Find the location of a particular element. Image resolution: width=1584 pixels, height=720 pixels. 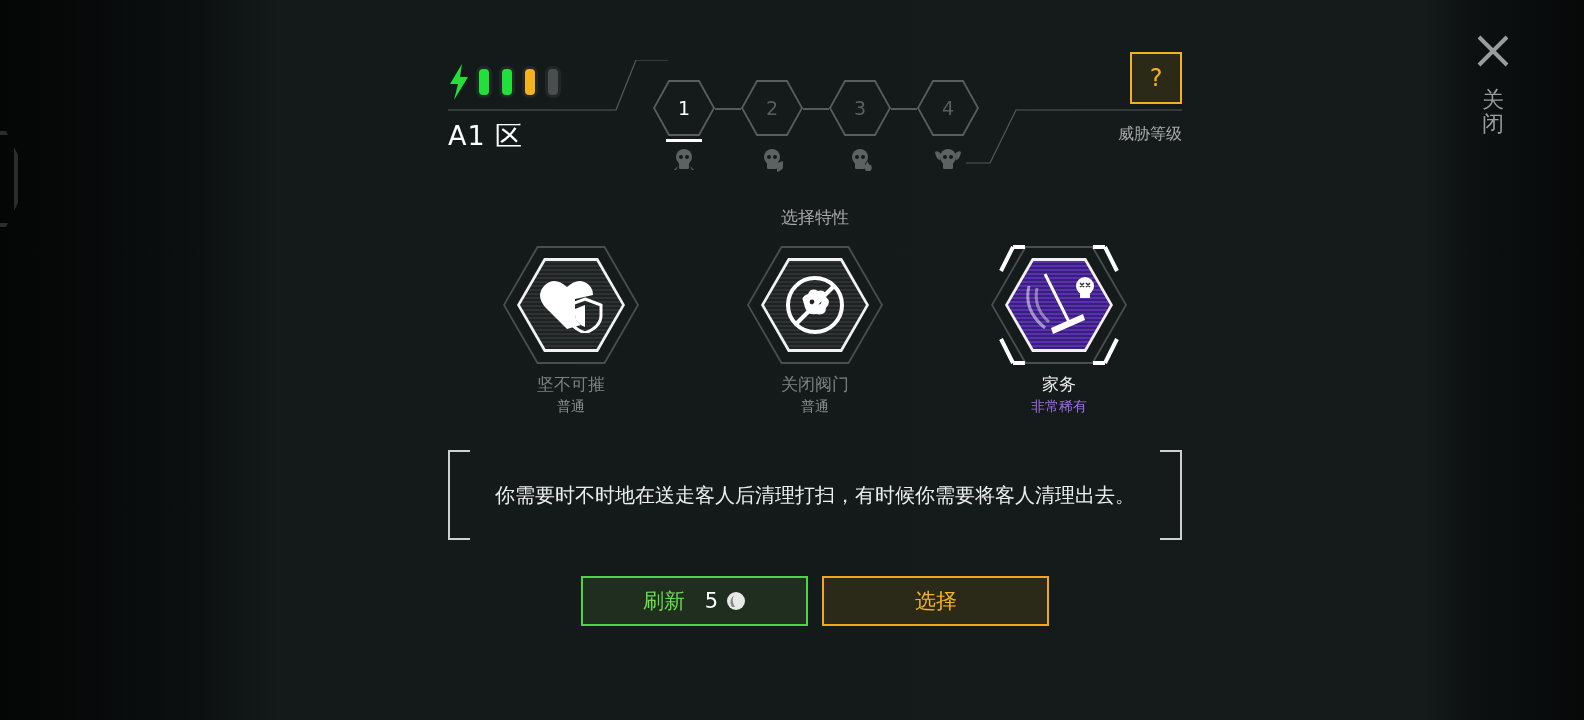

trait-name: 关闭阀门 is located at coordinates (815, 384).